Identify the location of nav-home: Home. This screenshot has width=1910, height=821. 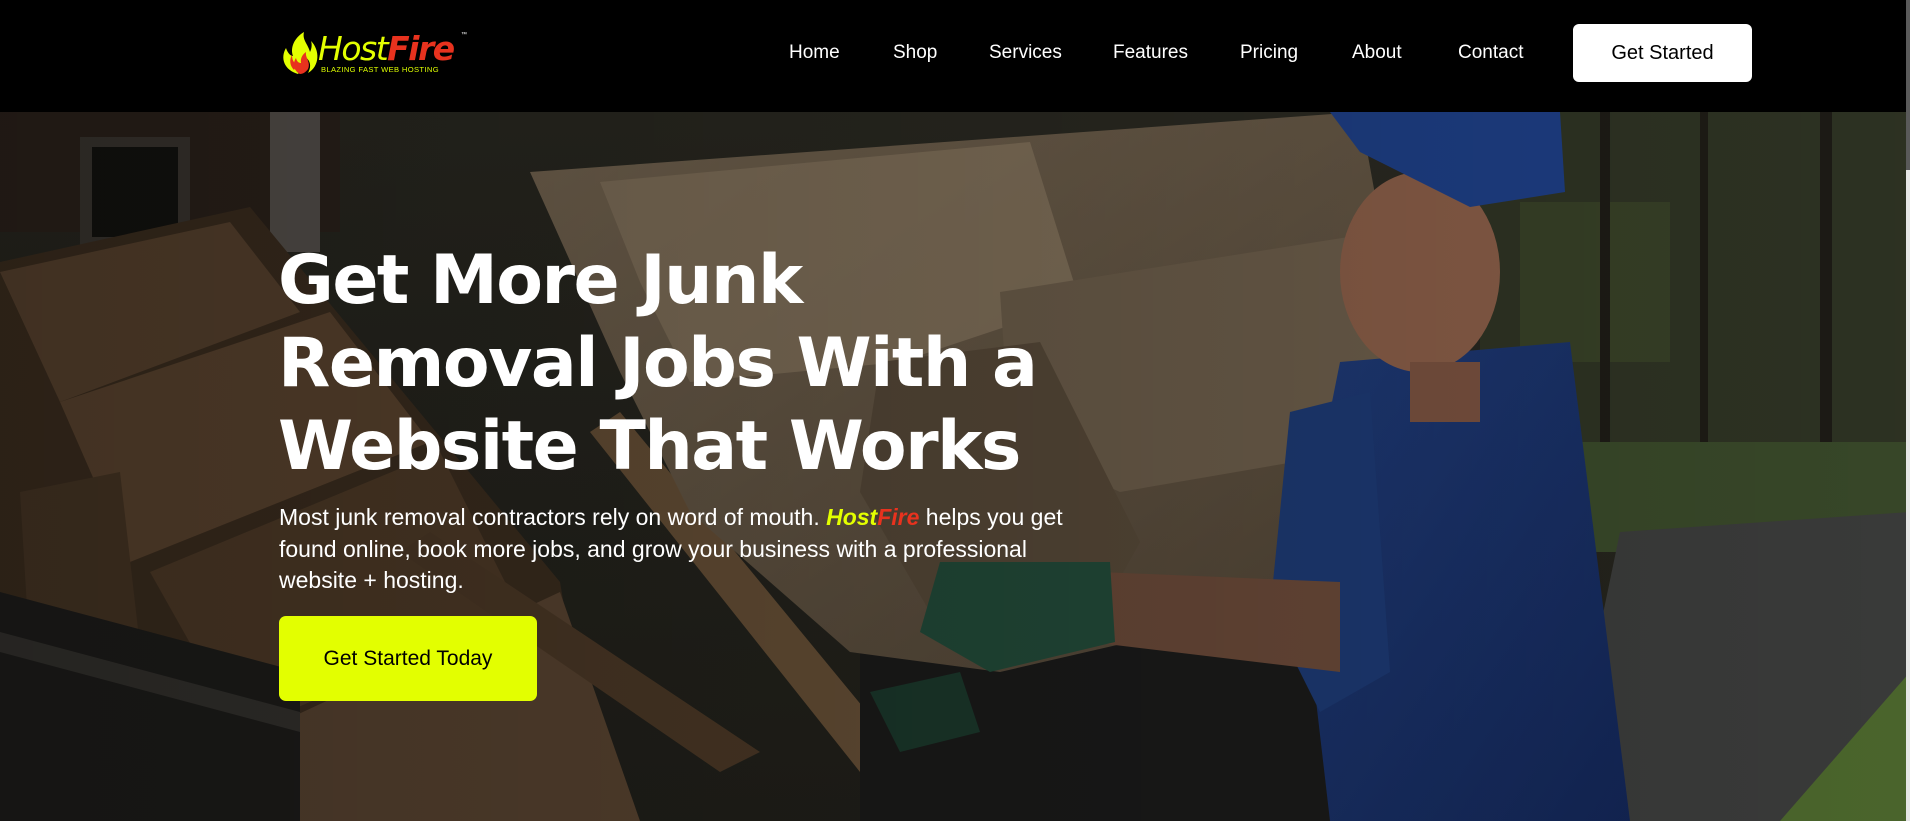
(814, 53).